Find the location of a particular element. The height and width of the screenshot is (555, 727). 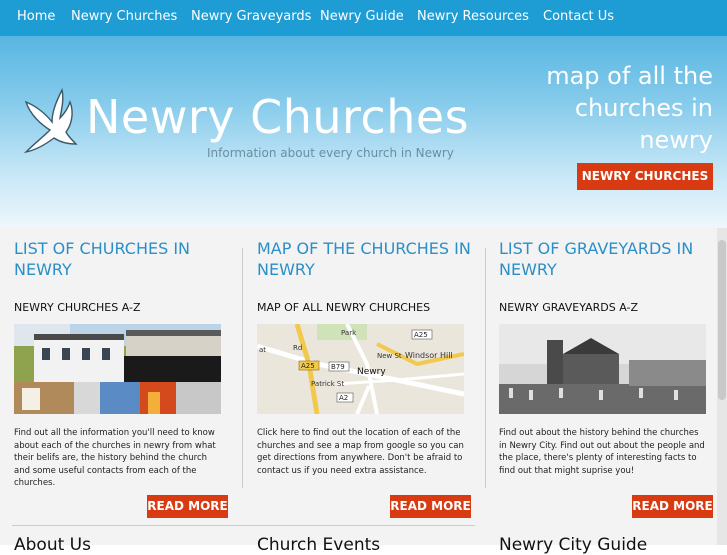

map-label-at: at is located at coordinates (262, 350).